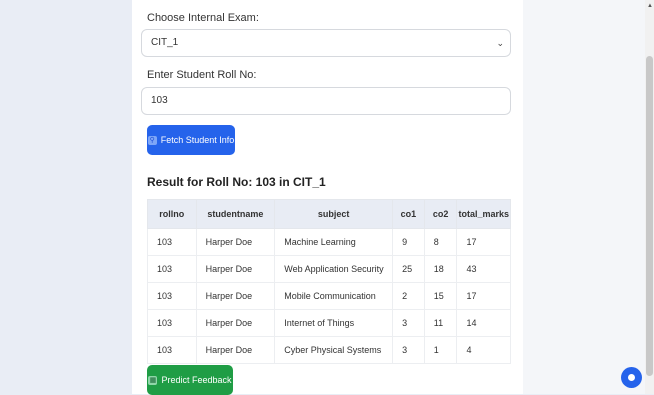 The image size is (654, 395). Describe the element at coordinates (334, 242) in the screenshot. I see `table-cell: Machine Learning` at that location.